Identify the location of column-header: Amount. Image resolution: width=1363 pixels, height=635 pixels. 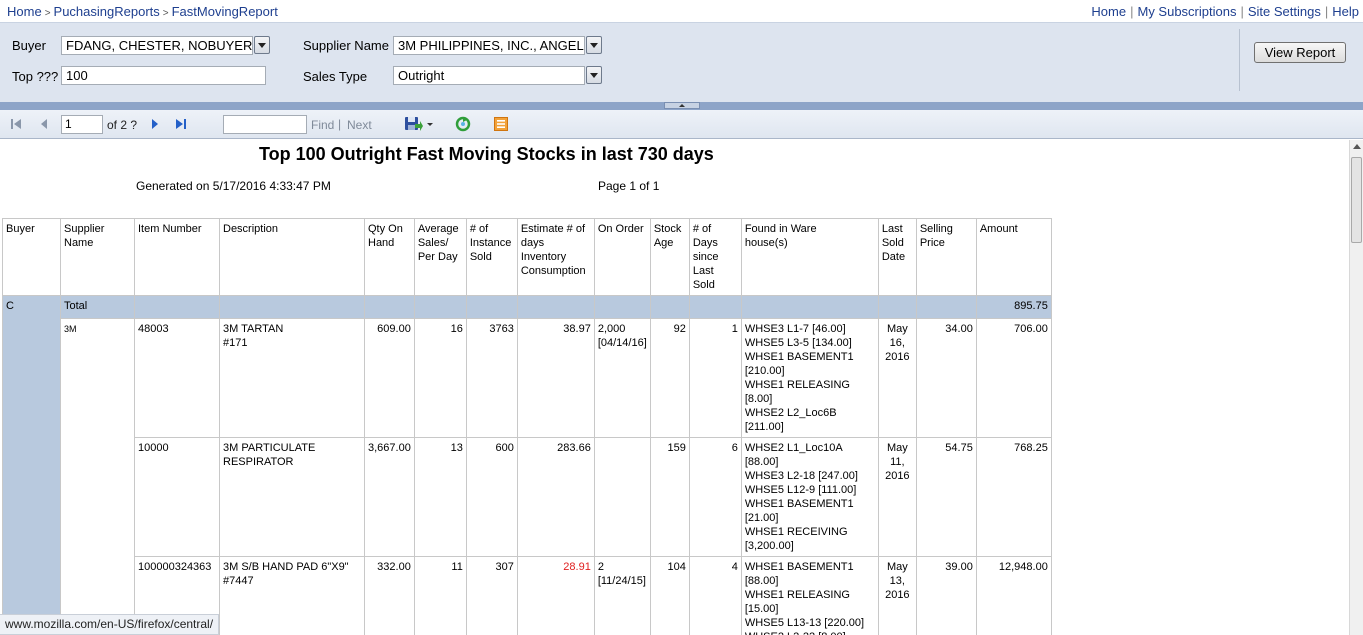
(1013, 257).